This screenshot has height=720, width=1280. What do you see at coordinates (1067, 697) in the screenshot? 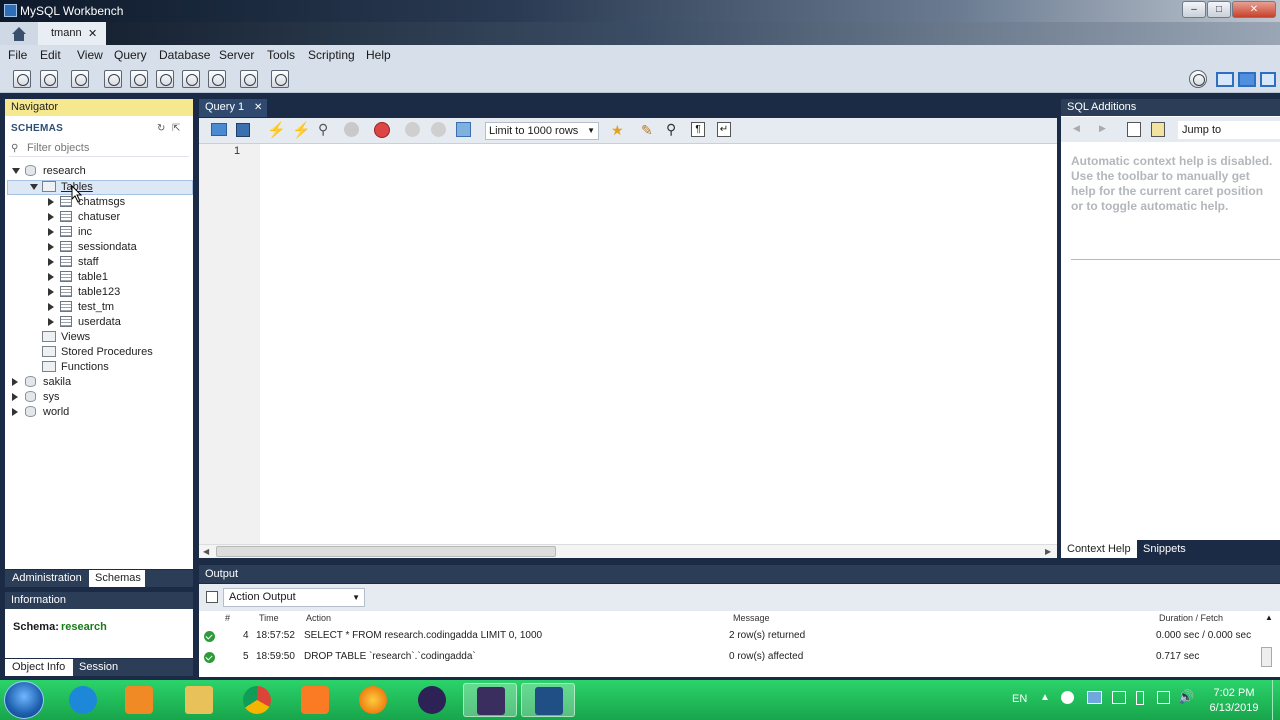
I see `tray-app-icon` at bounding box center [1067, 697].